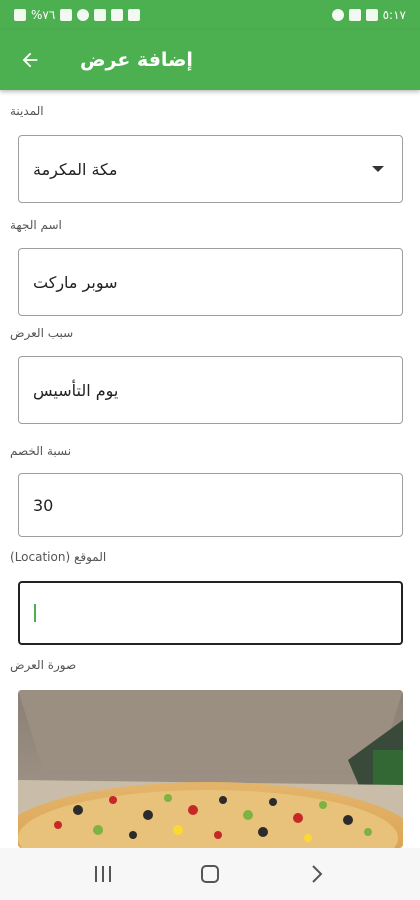  I want to click on status-right: ٥:١٧, so click(368, 15).